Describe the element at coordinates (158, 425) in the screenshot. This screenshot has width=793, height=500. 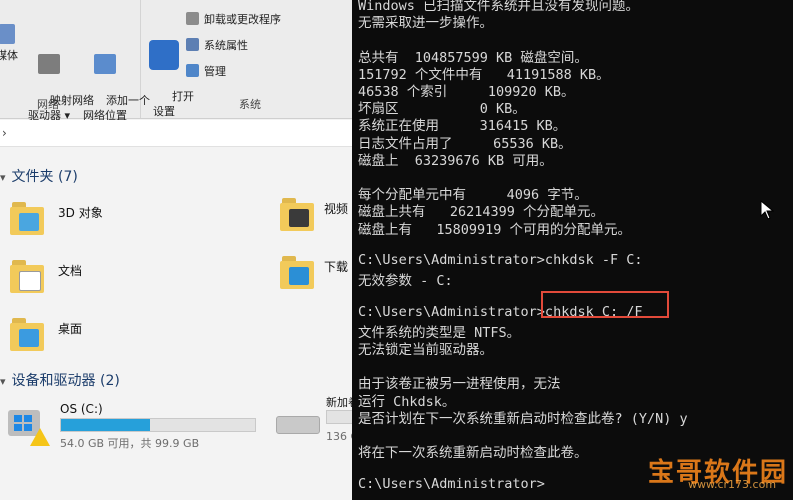
I see `drive-c-usage-bar` at that location.